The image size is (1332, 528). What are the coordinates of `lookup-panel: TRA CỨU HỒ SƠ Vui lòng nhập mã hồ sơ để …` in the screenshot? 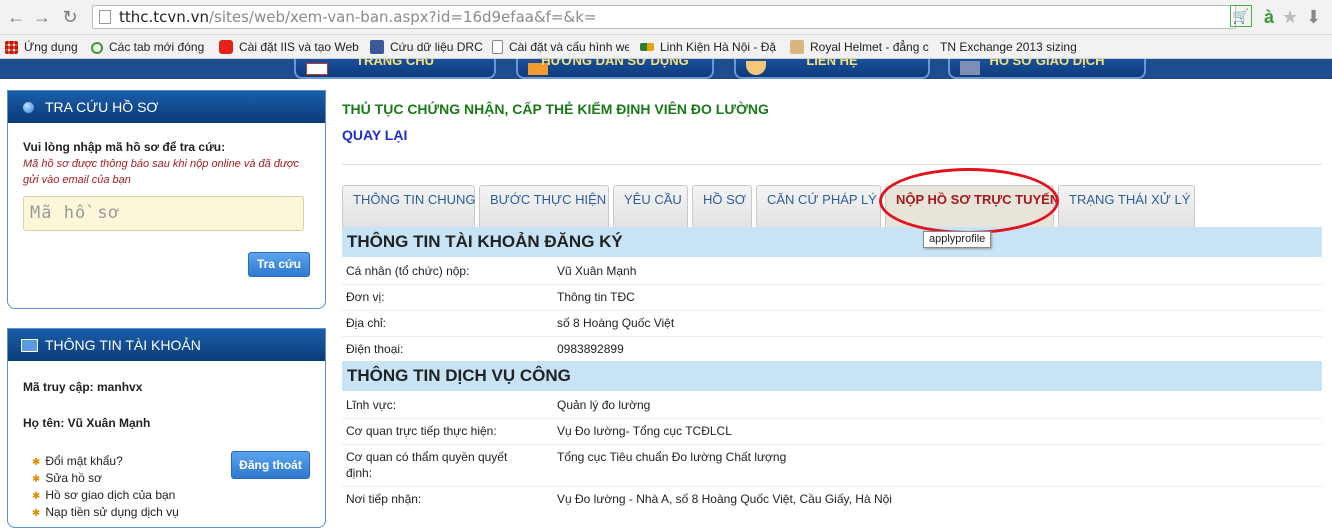 It's located at (166, 199).